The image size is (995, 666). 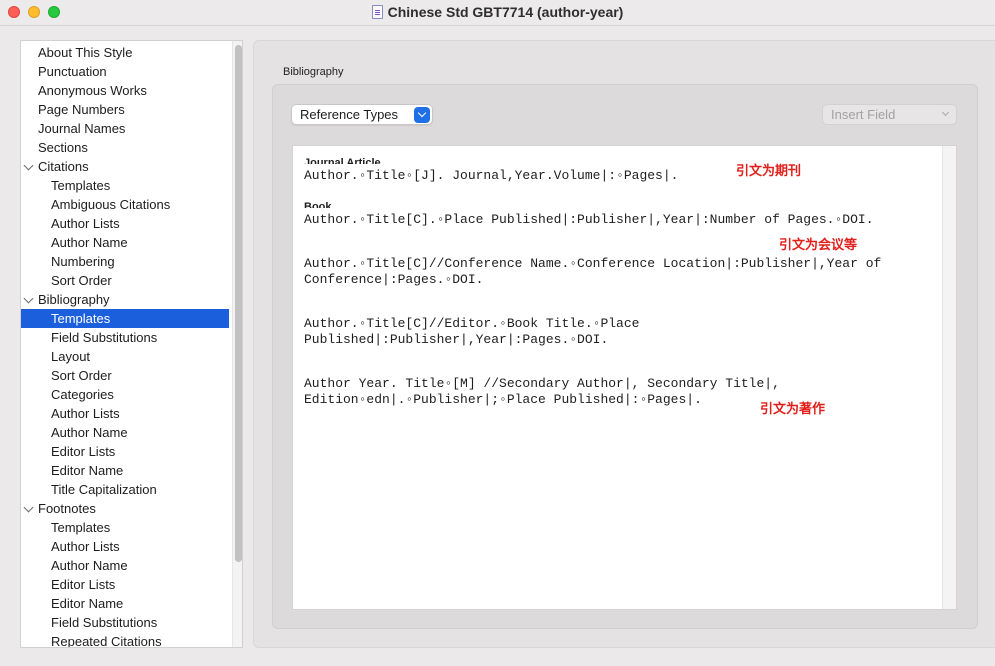 I want to click on sidebar-item-anonymous-works: Anonymous Works, so click(x=125, y=90).